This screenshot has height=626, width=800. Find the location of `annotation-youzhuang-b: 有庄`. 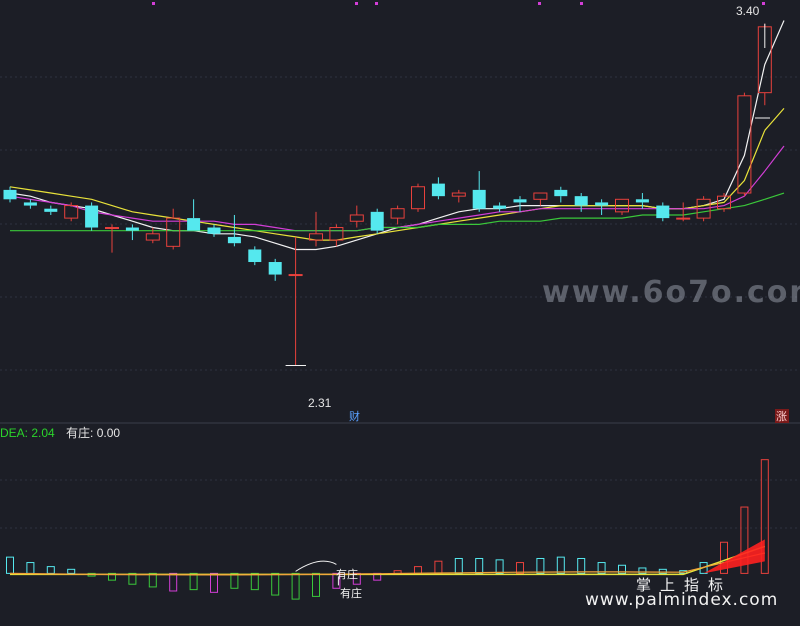

annotation-youzhuang-b: 有庄 is located at coordinates (351, 593).